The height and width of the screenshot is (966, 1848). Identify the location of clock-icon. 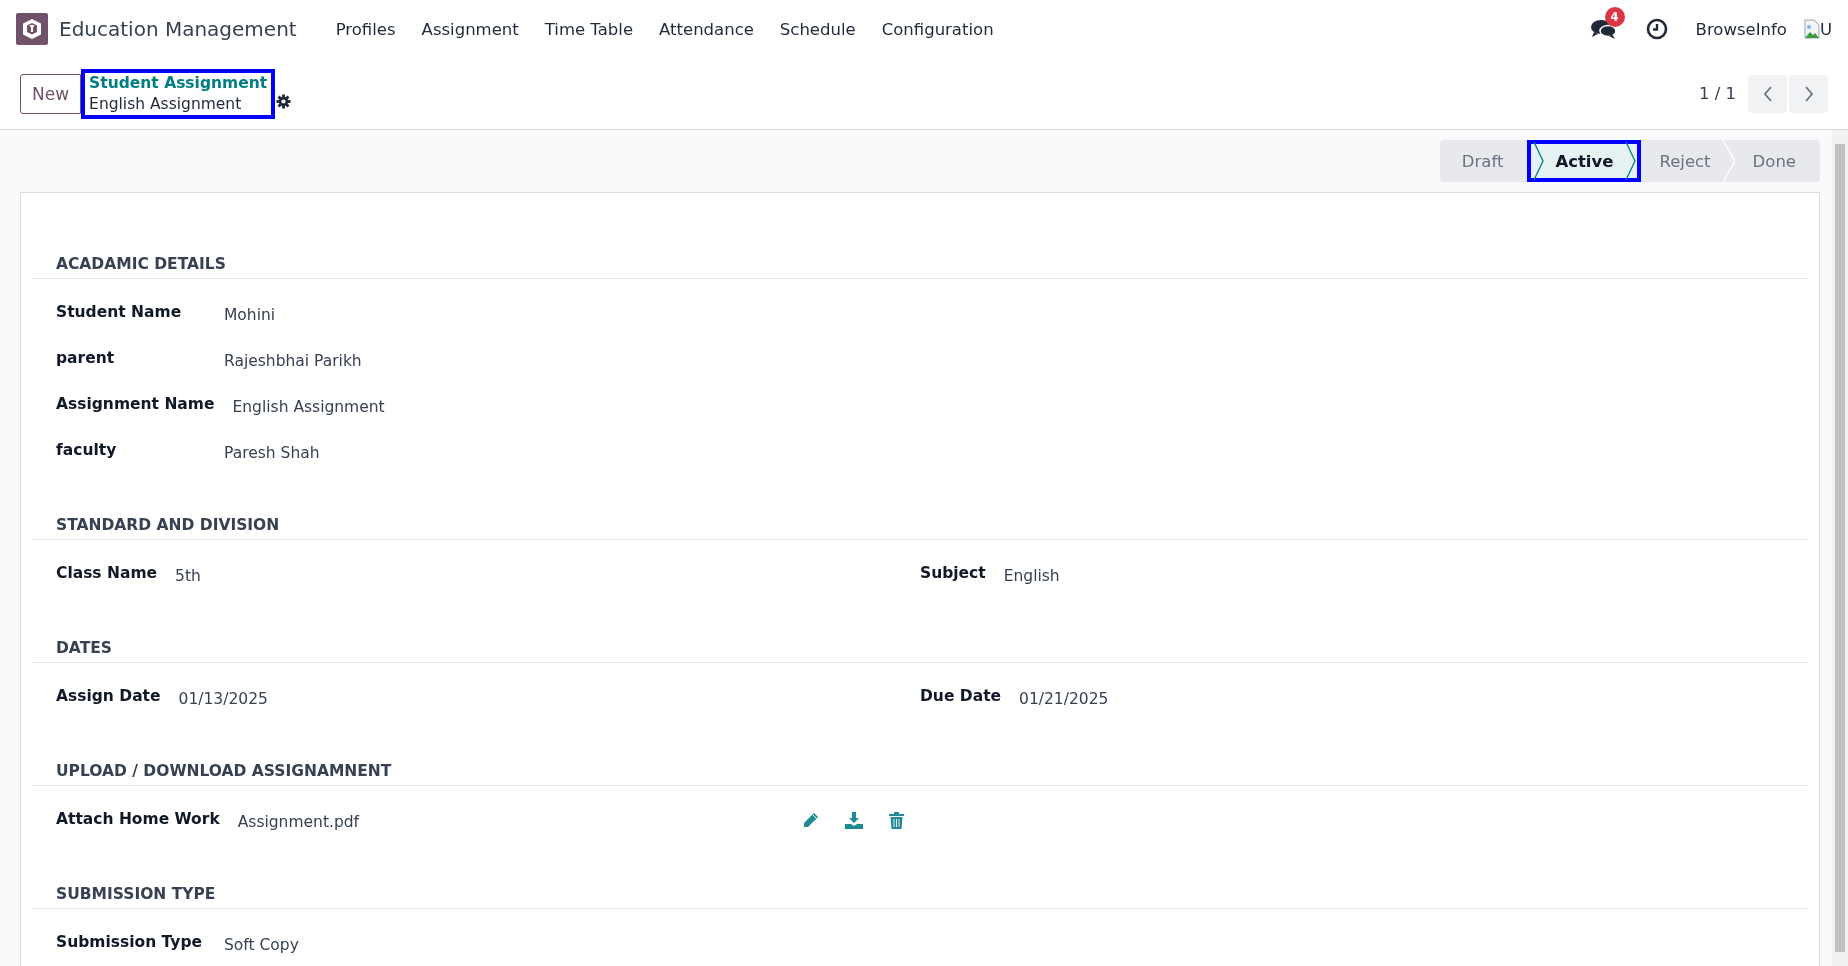
(1656, 29).